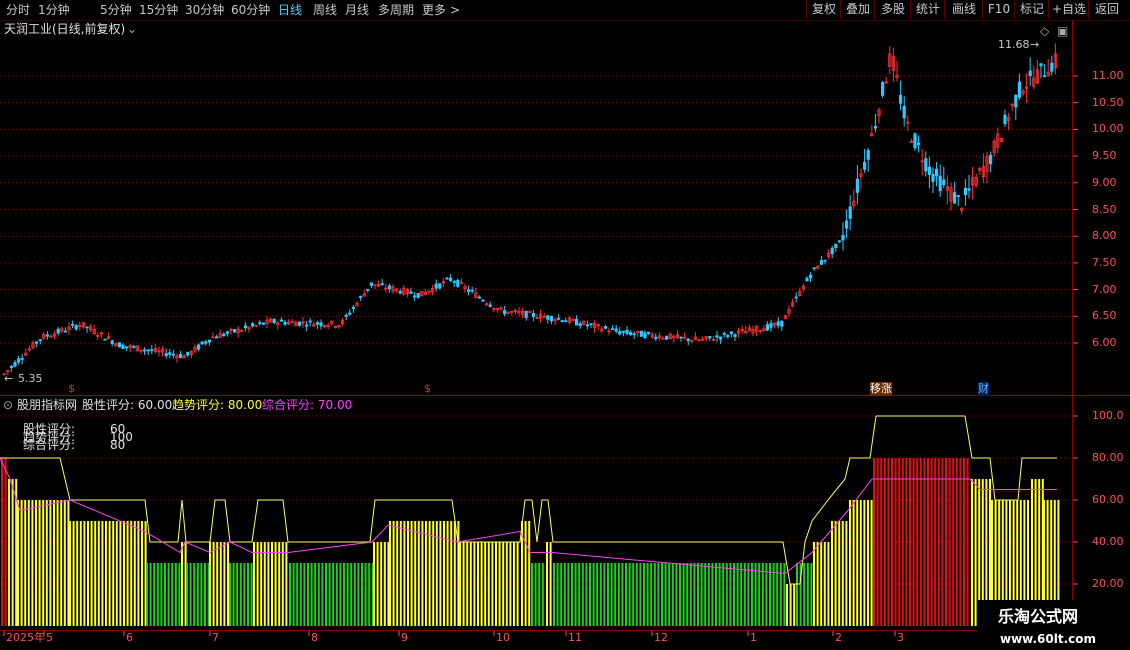  I want to click on event-marker-dividend: $, so click(71, 389).